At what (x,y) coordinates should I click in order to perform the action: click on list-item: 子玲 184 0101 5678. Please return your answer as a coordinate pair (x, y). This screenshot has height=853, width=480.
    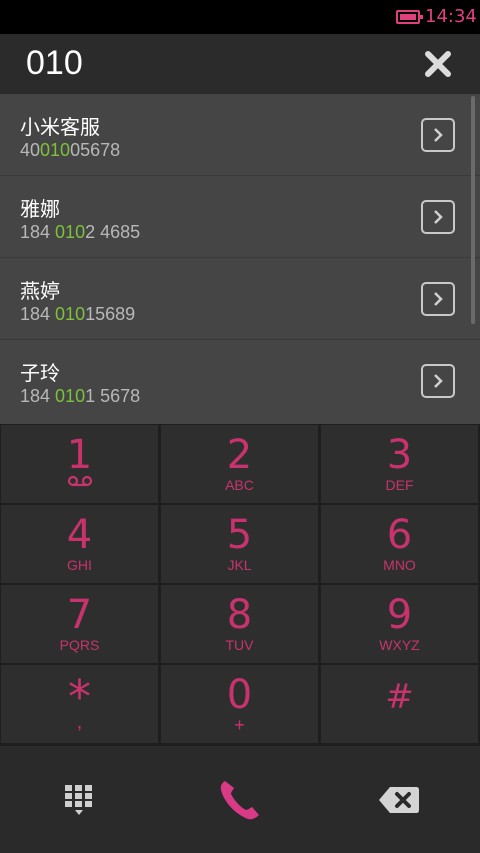
    Looking at the image, I should click on (240, 382).